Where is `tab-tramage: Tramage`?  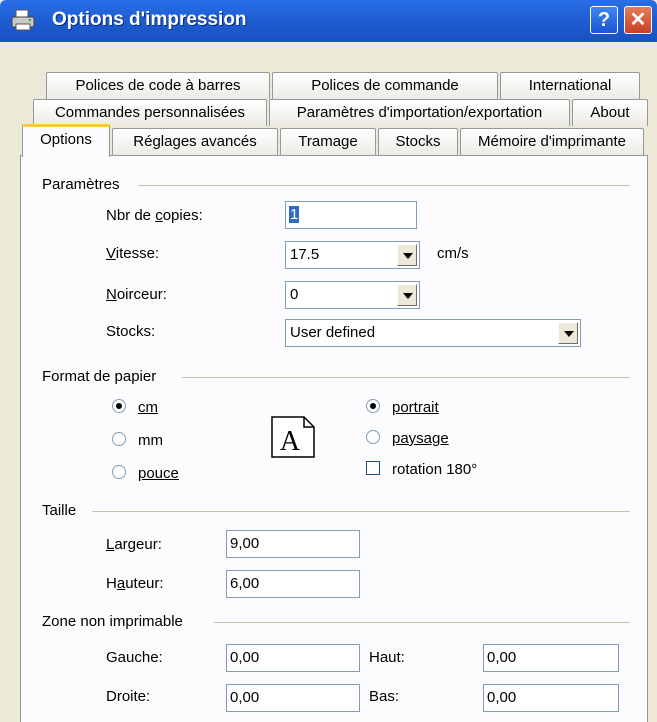 tab-tramage: Tramage is located at coordinates (328, 141).